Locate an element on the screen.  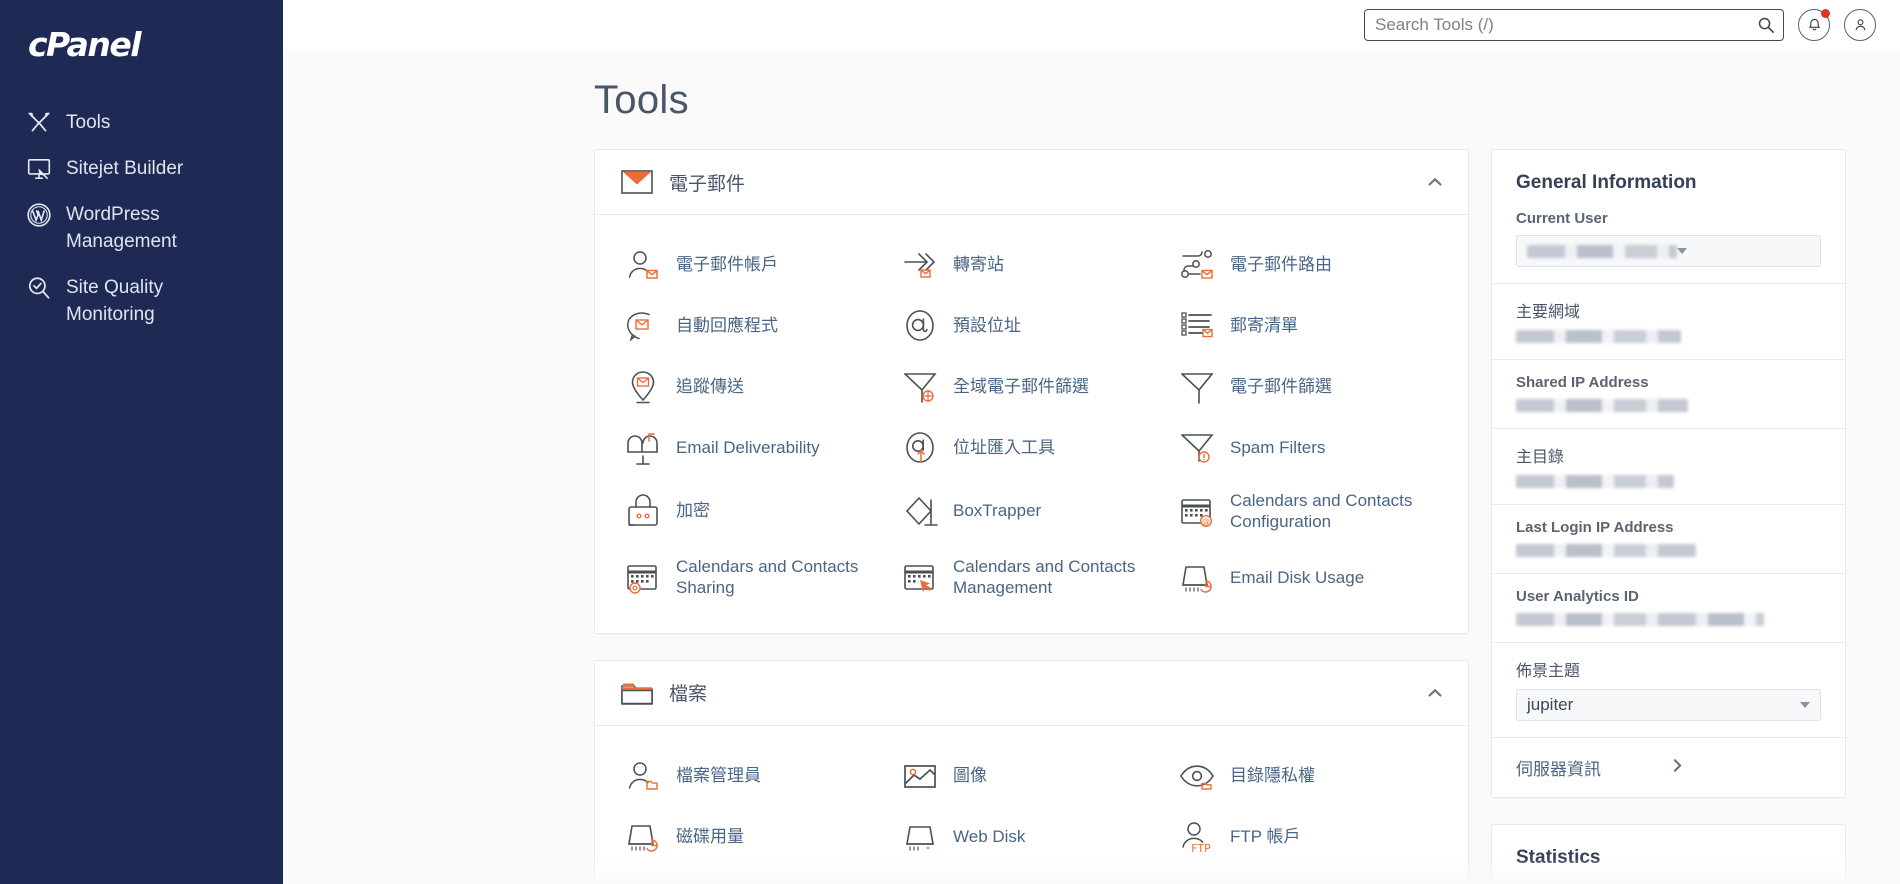
tool-label: Calendars and Contacts Management is located at coordinates (1044, 577).